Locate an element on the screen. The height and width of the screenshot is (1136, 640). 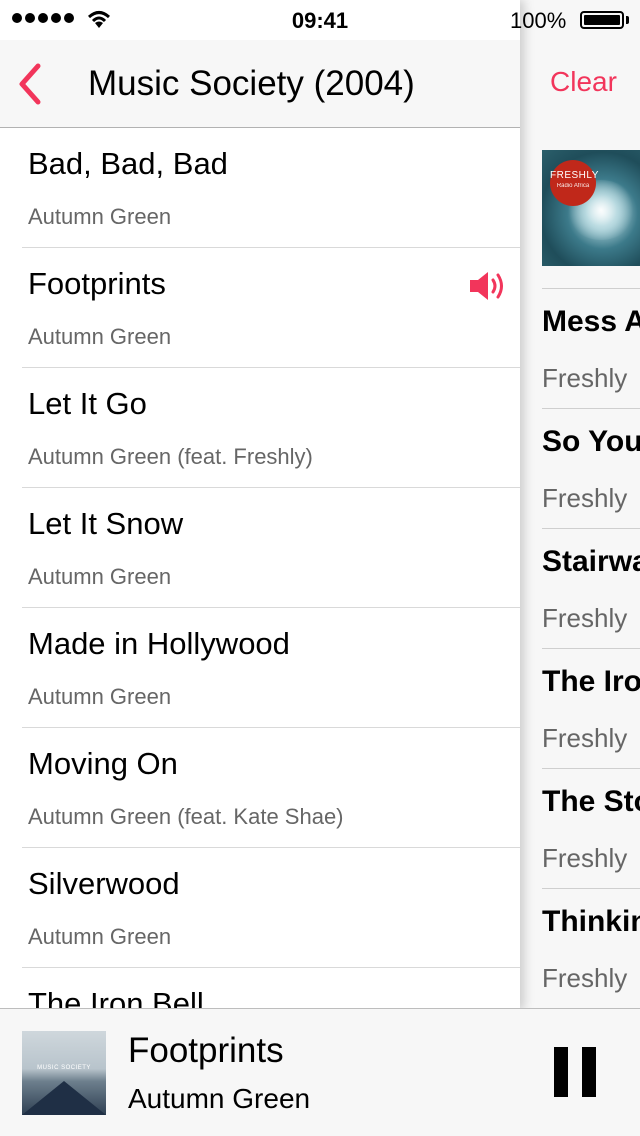
queue-item: The Sto Freshly is located at coordinates (591, 828).